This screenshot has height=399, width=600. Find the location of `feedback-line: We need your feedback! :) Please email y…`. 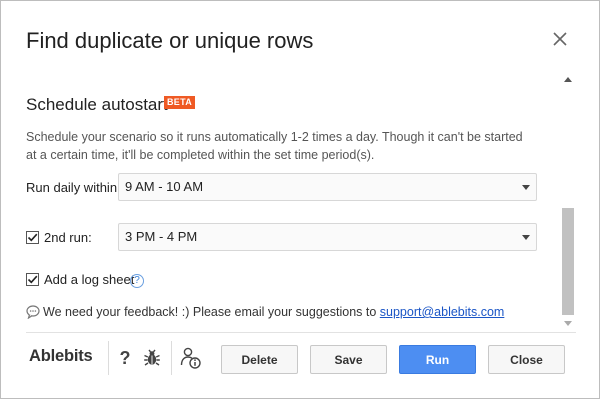

feedback-line: We need your feedback! :) Please email y… is located at coordinates (265, 313).